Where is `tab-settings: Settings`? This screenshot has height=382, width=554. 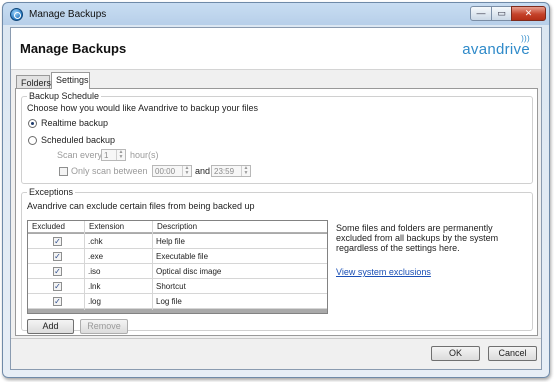
tab-settings: Settings is located at coordinates (70, 80).